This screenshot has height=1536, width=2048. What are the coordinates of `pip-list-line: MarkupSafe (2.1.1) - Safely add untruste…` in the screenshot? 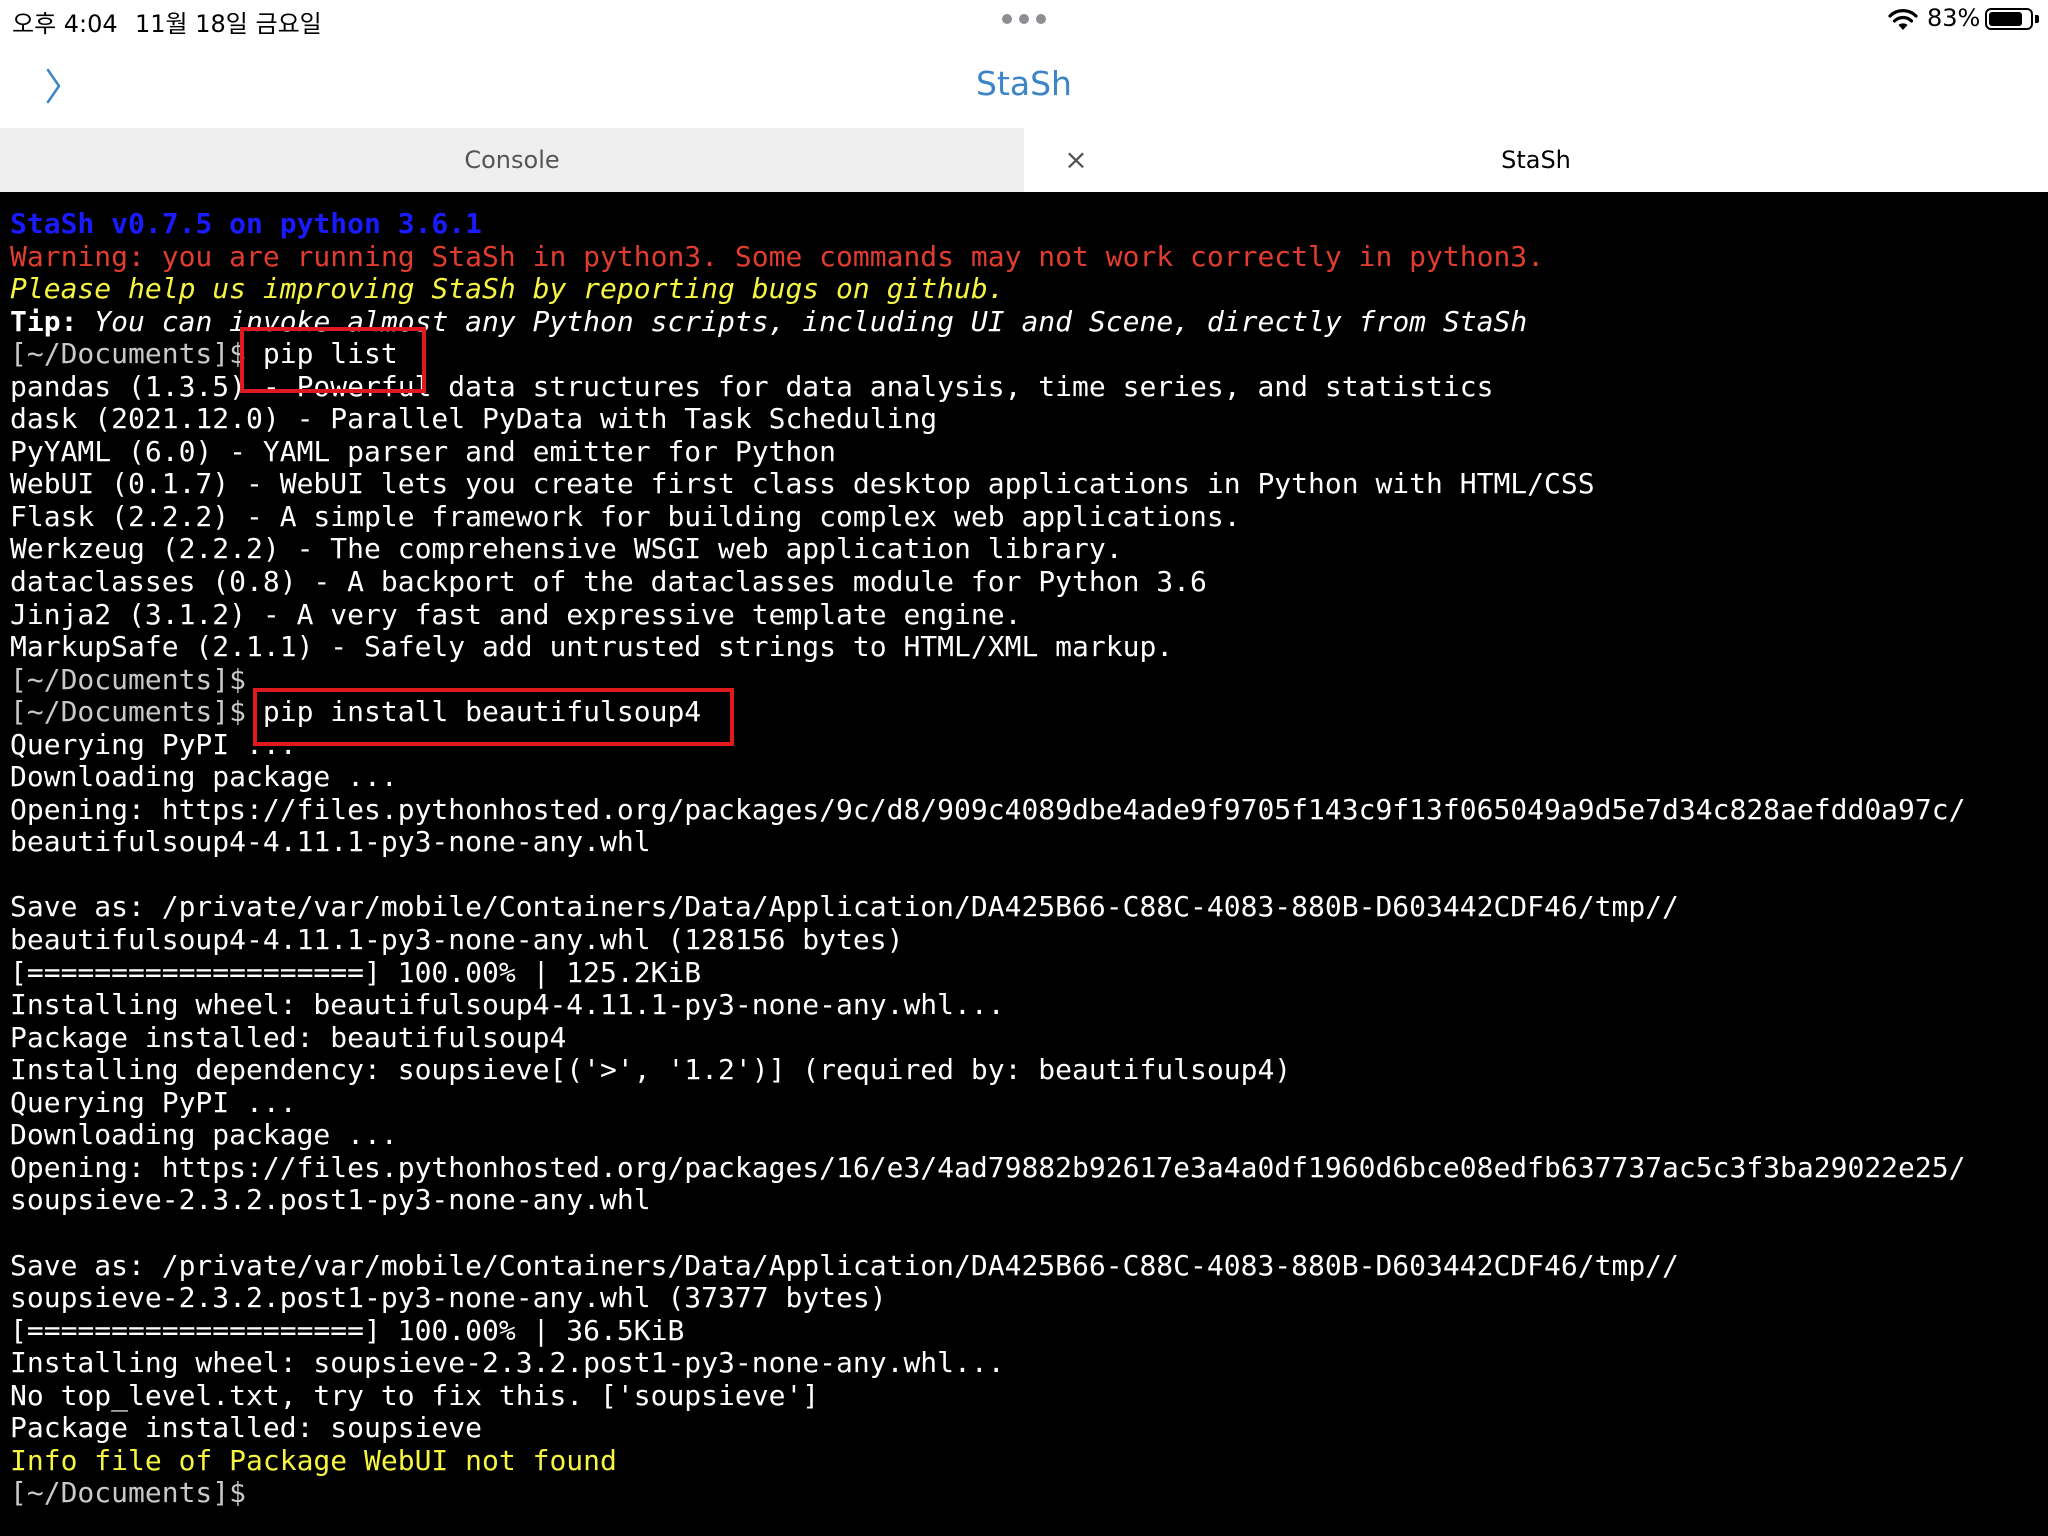 It's located at (592, 647).